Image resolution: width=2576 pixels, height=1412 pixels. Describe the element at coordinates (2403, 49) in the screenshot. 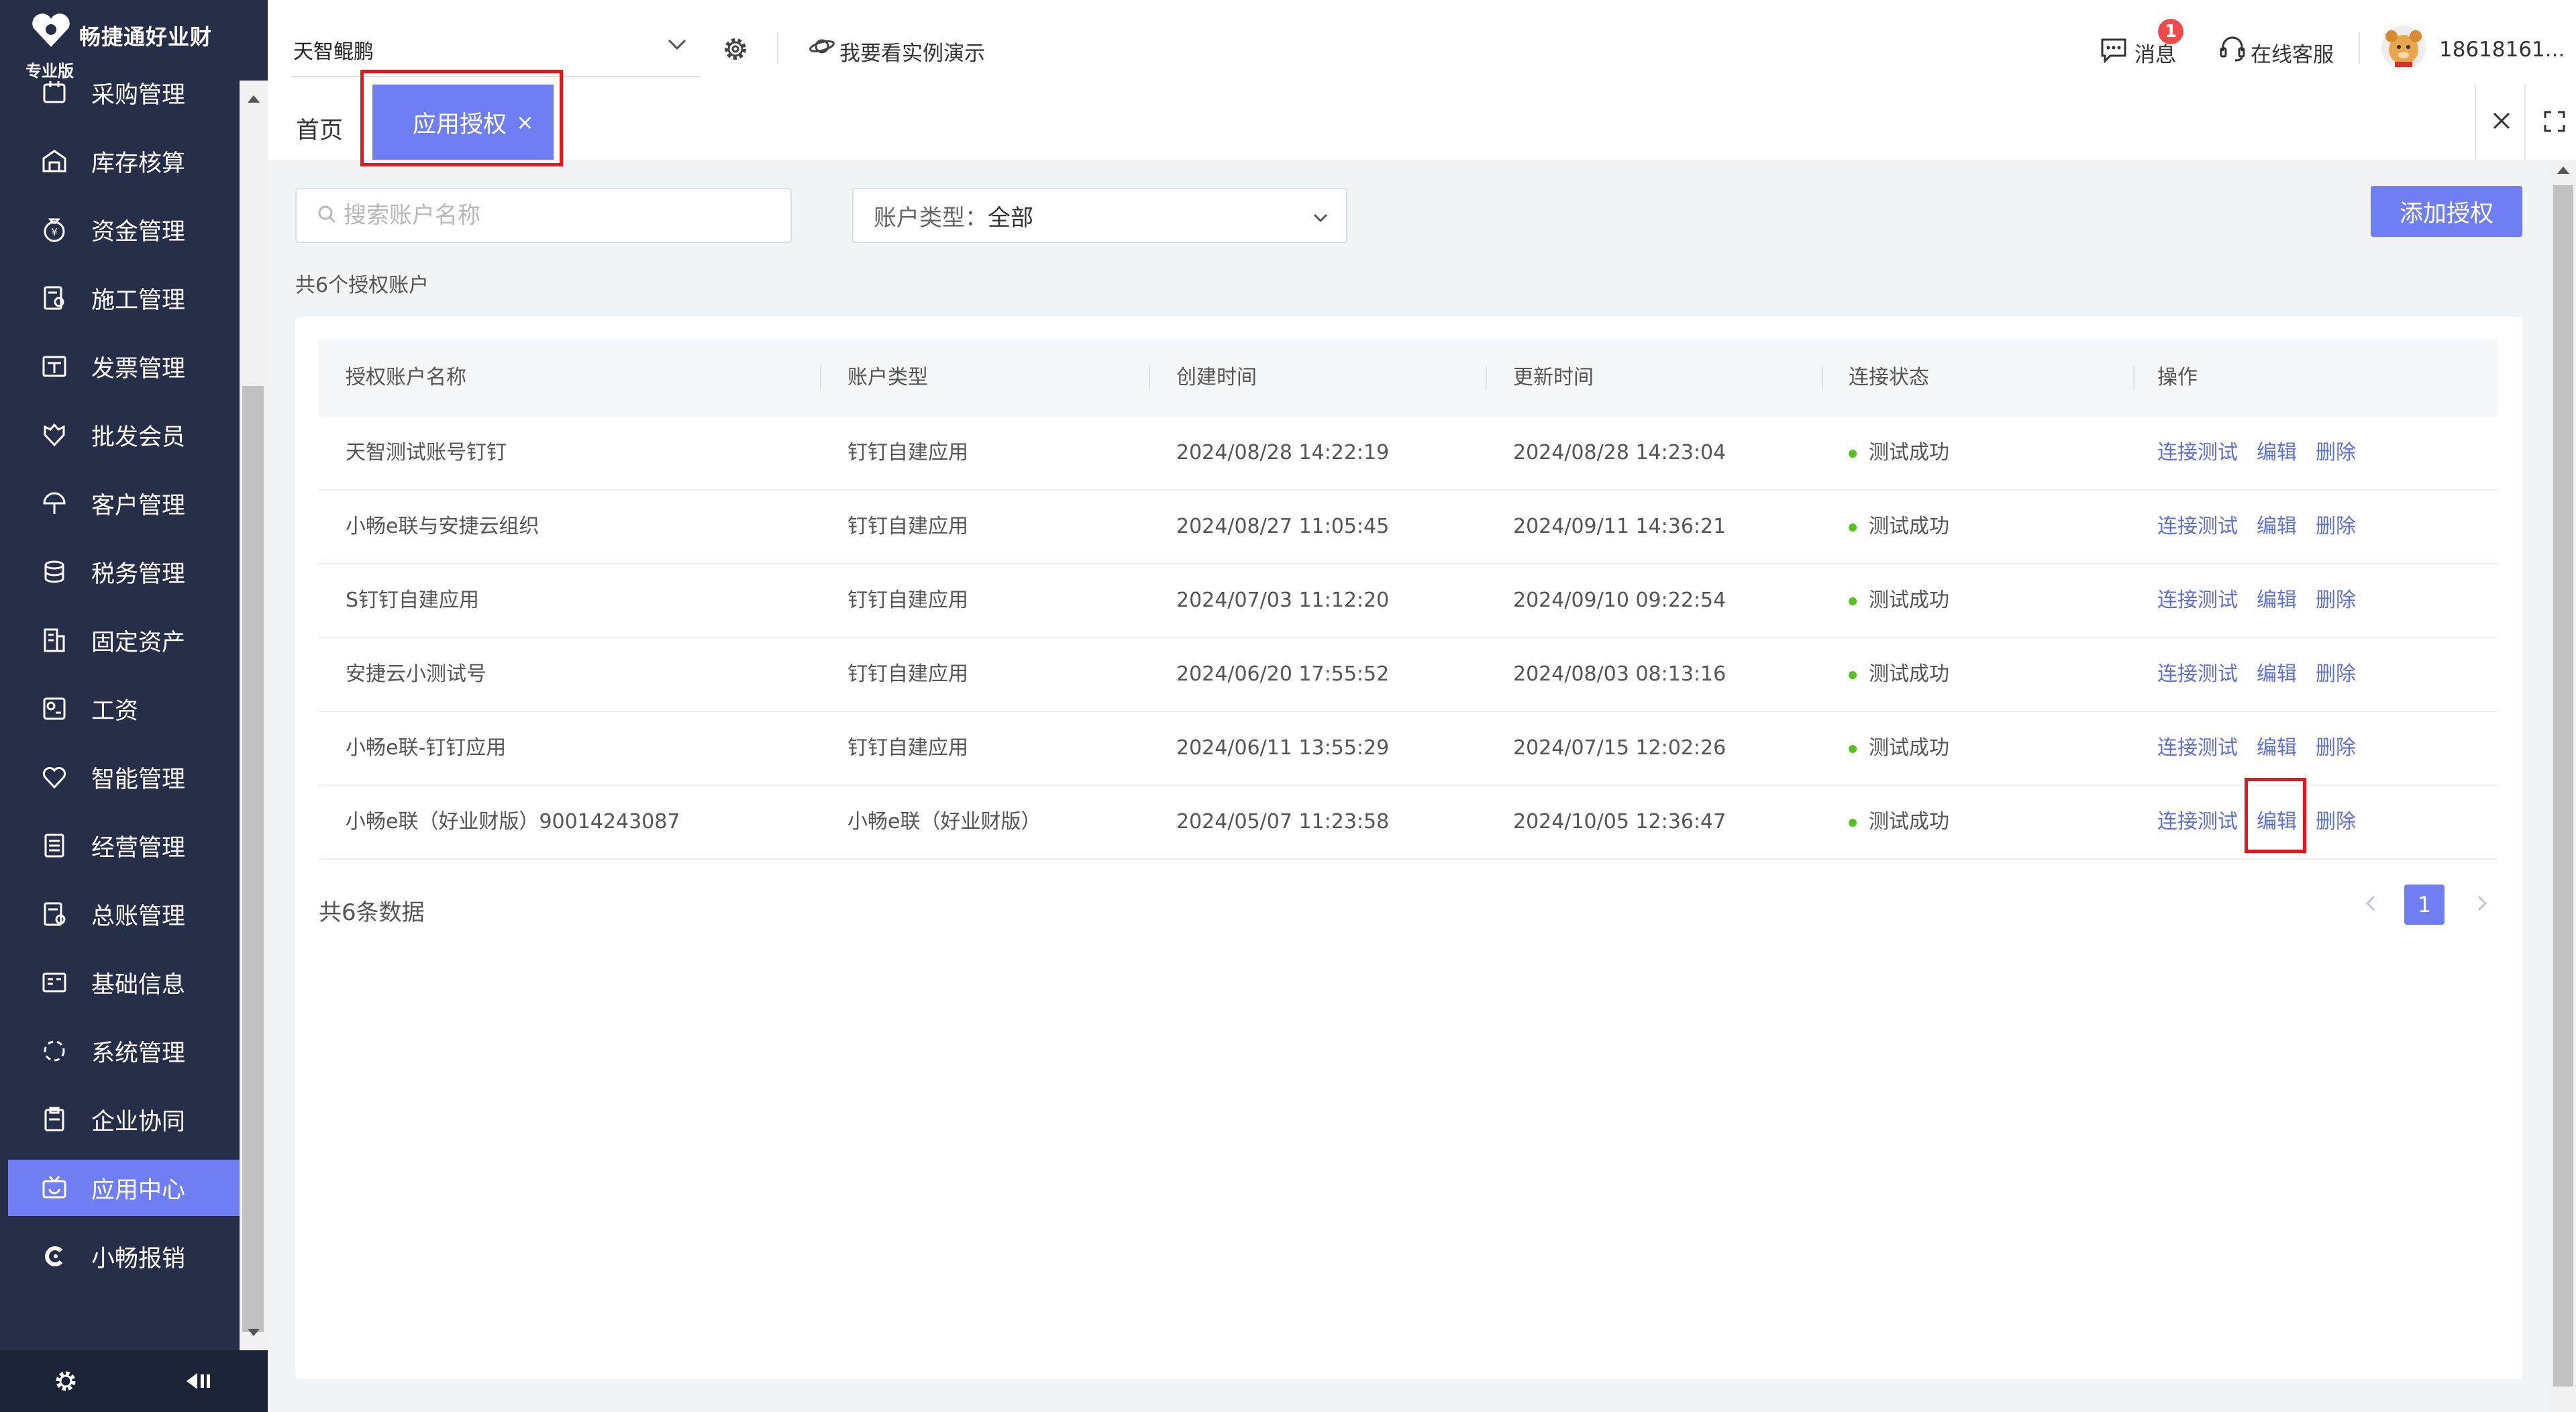

I see `avatar` at that location.